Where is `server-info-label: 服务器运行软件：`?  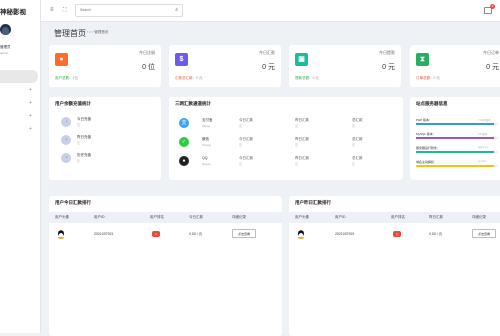
server-info-label: 服务器运行软件： is located at coordinates (428, 148).